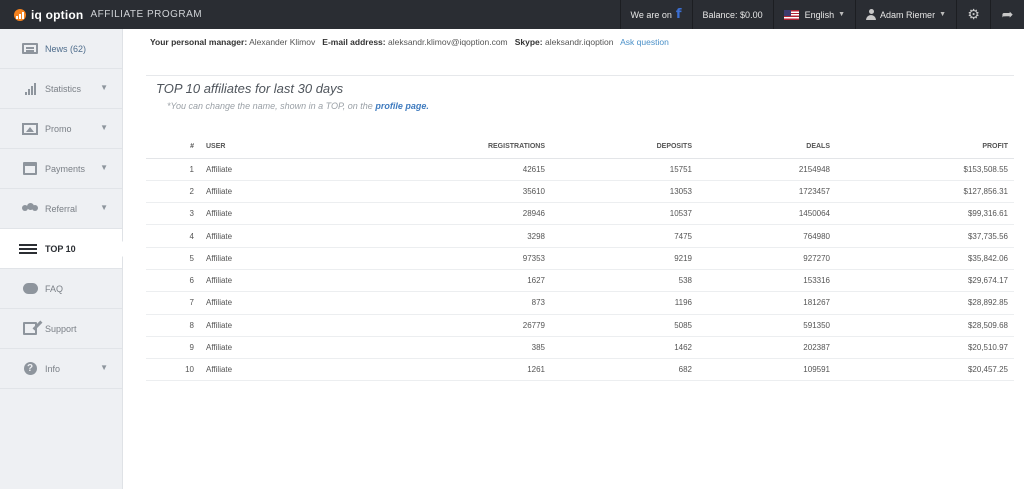 The width and height of the screenshot is (1024, 489). I want to click on sidebar-item-top10: TOP 10, so click(65, 249).